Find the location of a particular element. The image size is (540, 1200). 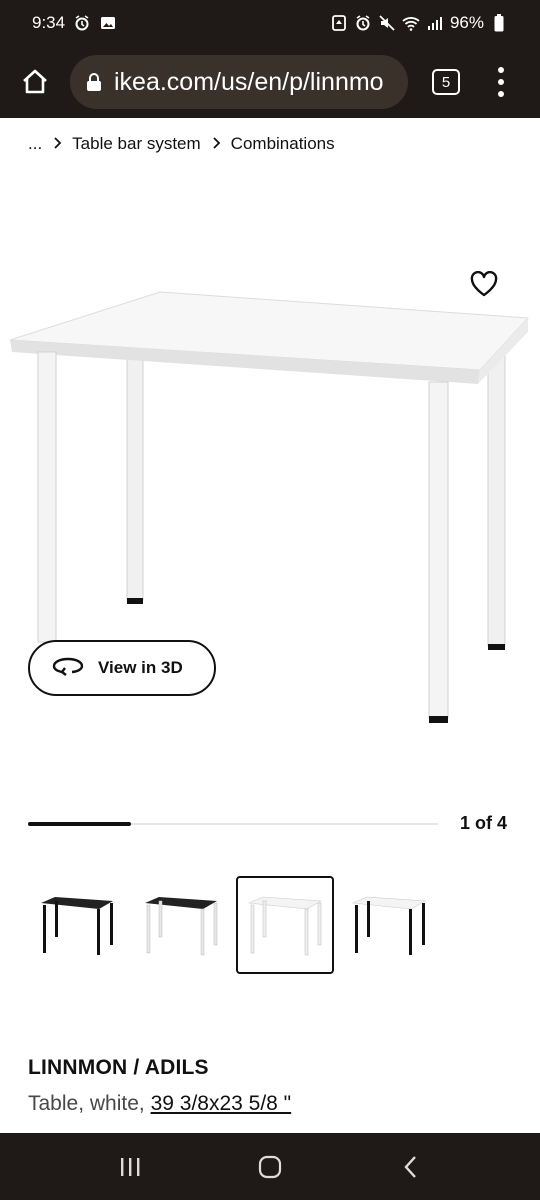

product-description: Table, white, 39 3/8x23 5/8 " is located at coordinates (159, 1104).